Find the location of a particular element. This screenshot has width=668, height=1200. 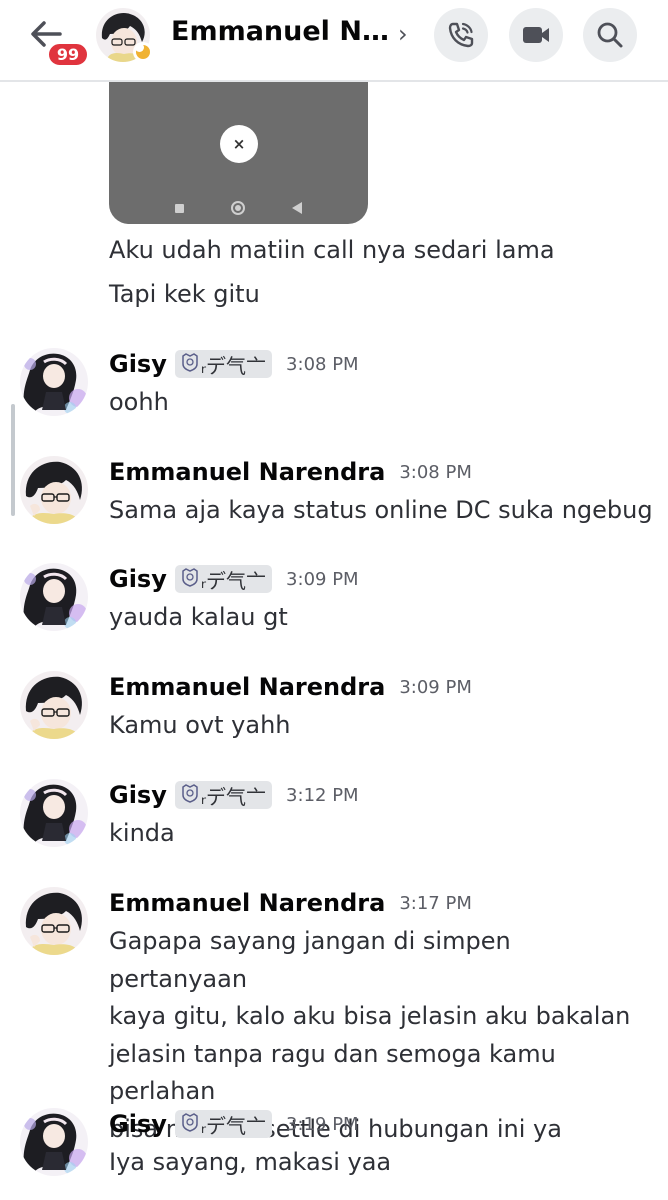

search-icon is located at coordinates (610, 35).